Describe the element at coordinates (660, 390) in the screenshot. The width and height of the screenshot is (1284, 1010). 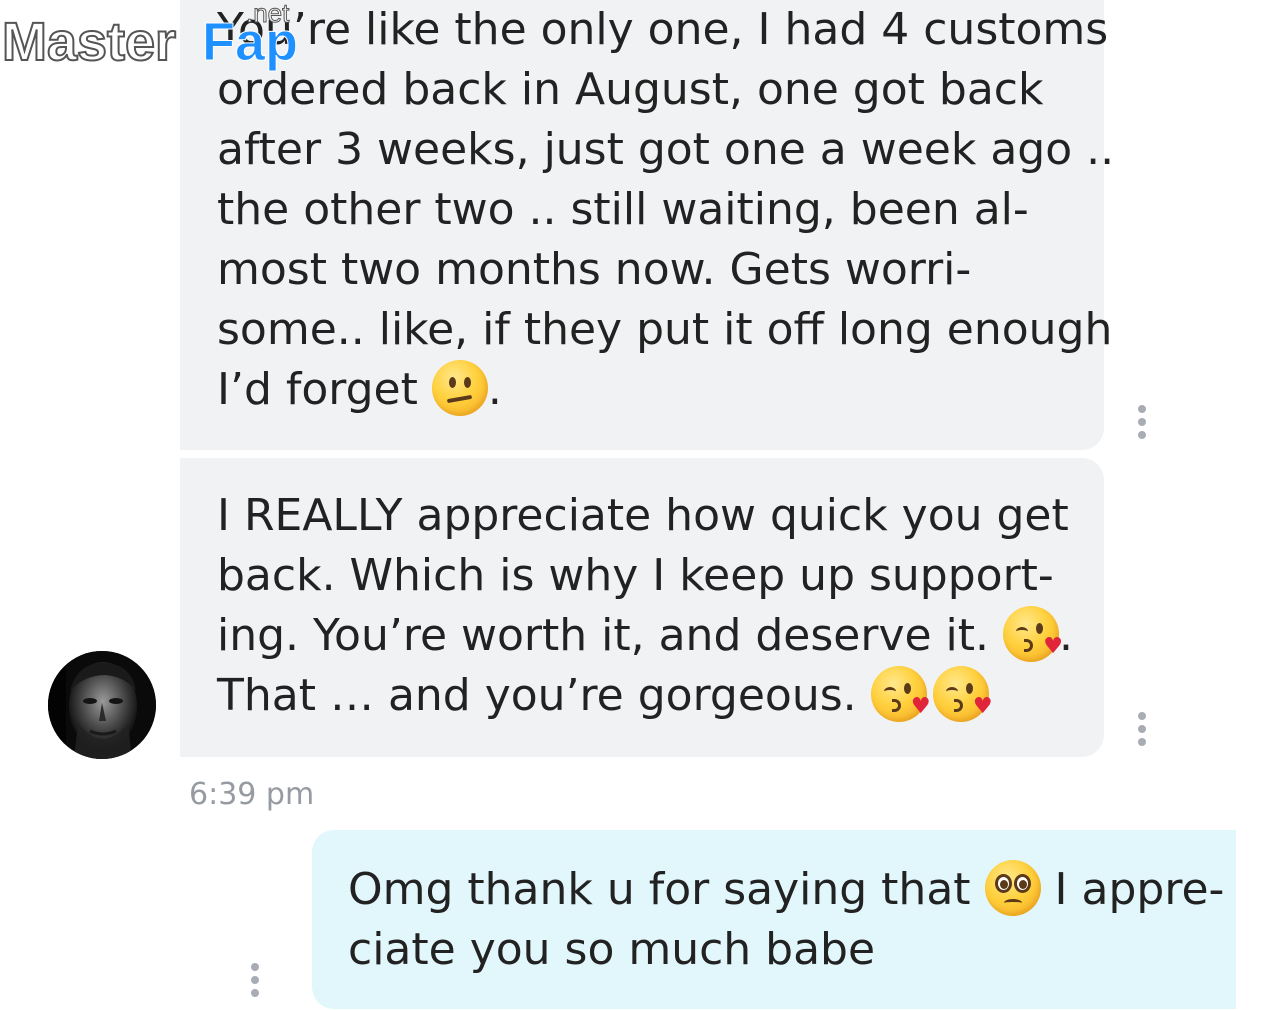
I see `message-text-line-last: I’d forget .` at that location.